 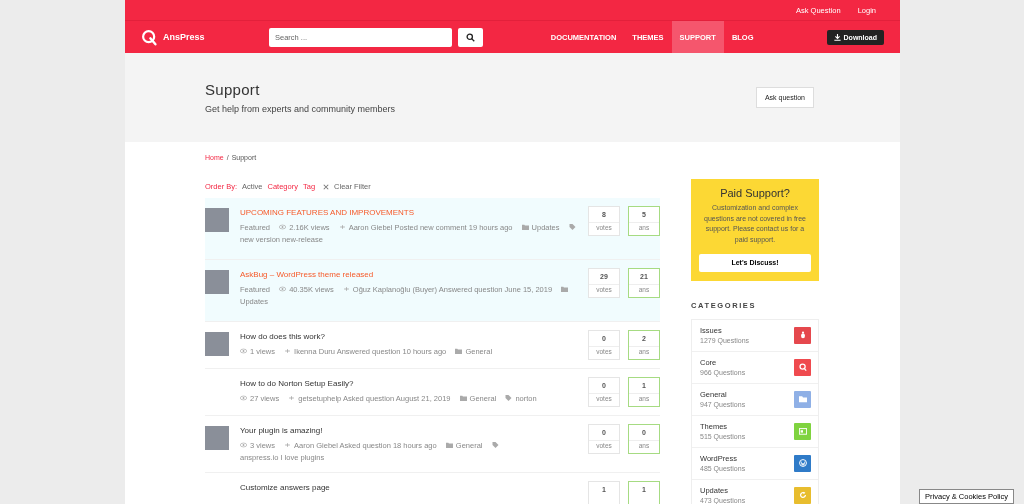 What do you see at coordinates (184, 37) in the screenshot?
I see `brand-name: AnsPress` at bounding box center [184, 37].